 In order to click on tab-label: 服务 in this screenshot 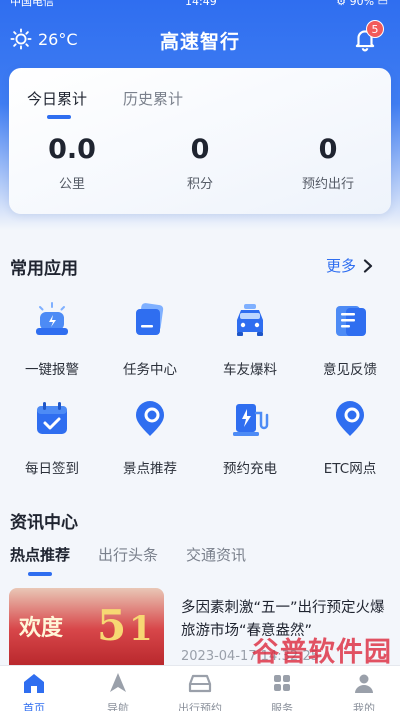, I will do `click(282, 706)`.